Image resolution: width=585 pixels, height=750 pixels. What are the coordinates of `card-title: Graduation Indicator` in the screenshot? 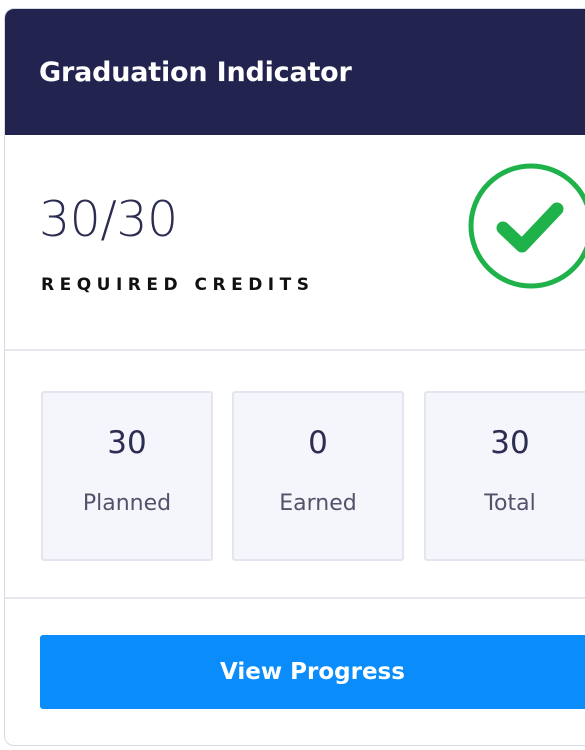 It's located at (195, 72).